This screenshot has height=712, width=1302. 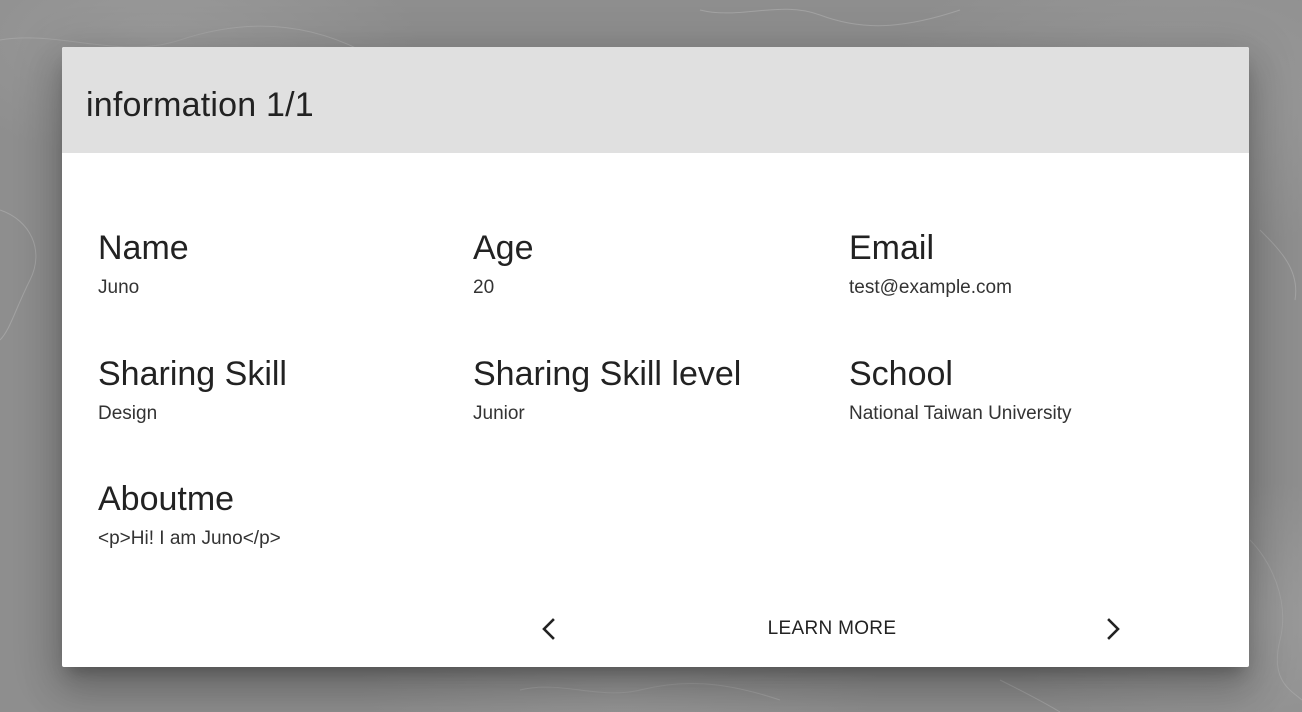 What do you see at coordinates (930, 287) in the screenshot?
I see `field-value-email: test@example.com` at bounding box center [930, 287].